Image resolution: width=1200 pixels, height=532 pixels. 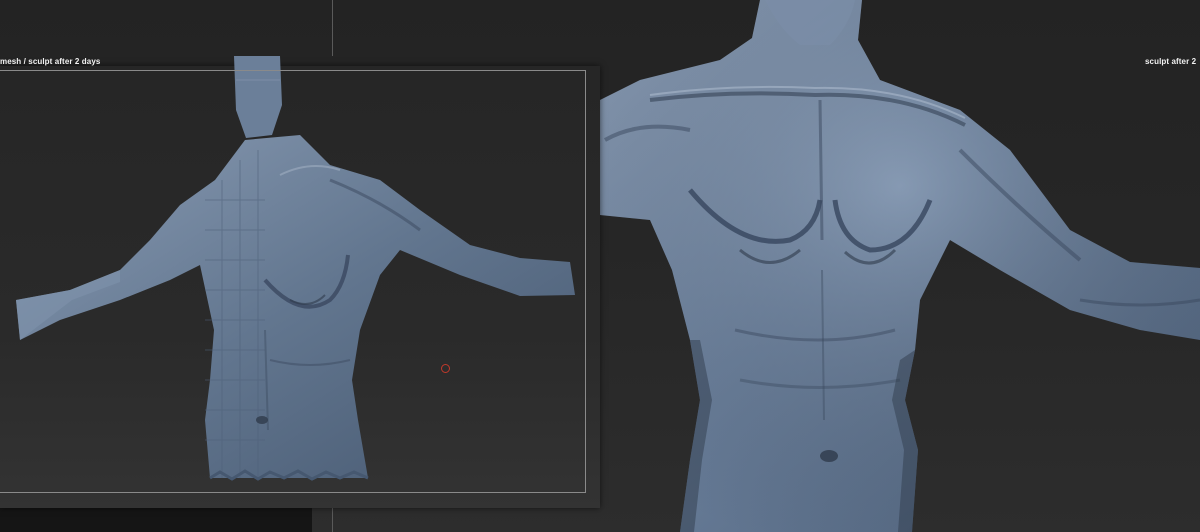 I want to click on brush-cursor-icon, so click(x=445, y=368).